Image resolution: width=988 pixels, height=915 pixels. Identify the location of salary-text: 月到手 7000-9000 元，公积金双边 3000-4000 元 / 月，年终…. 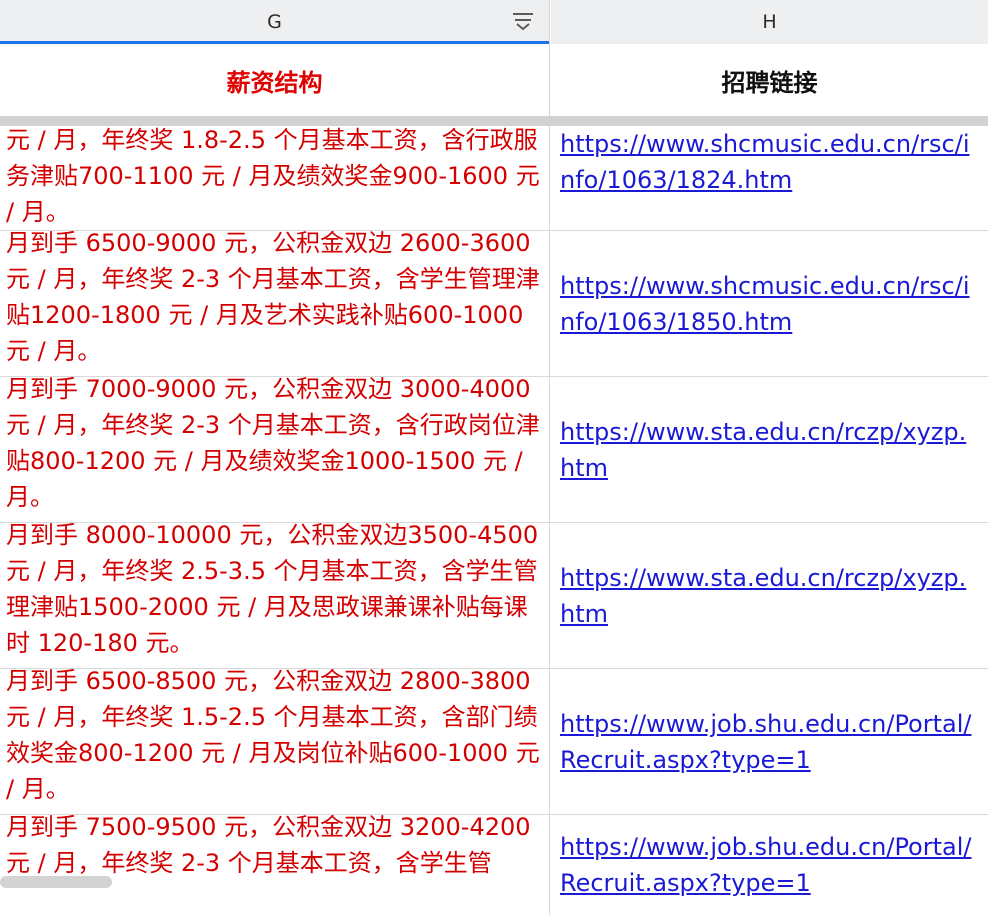
(273, 444).